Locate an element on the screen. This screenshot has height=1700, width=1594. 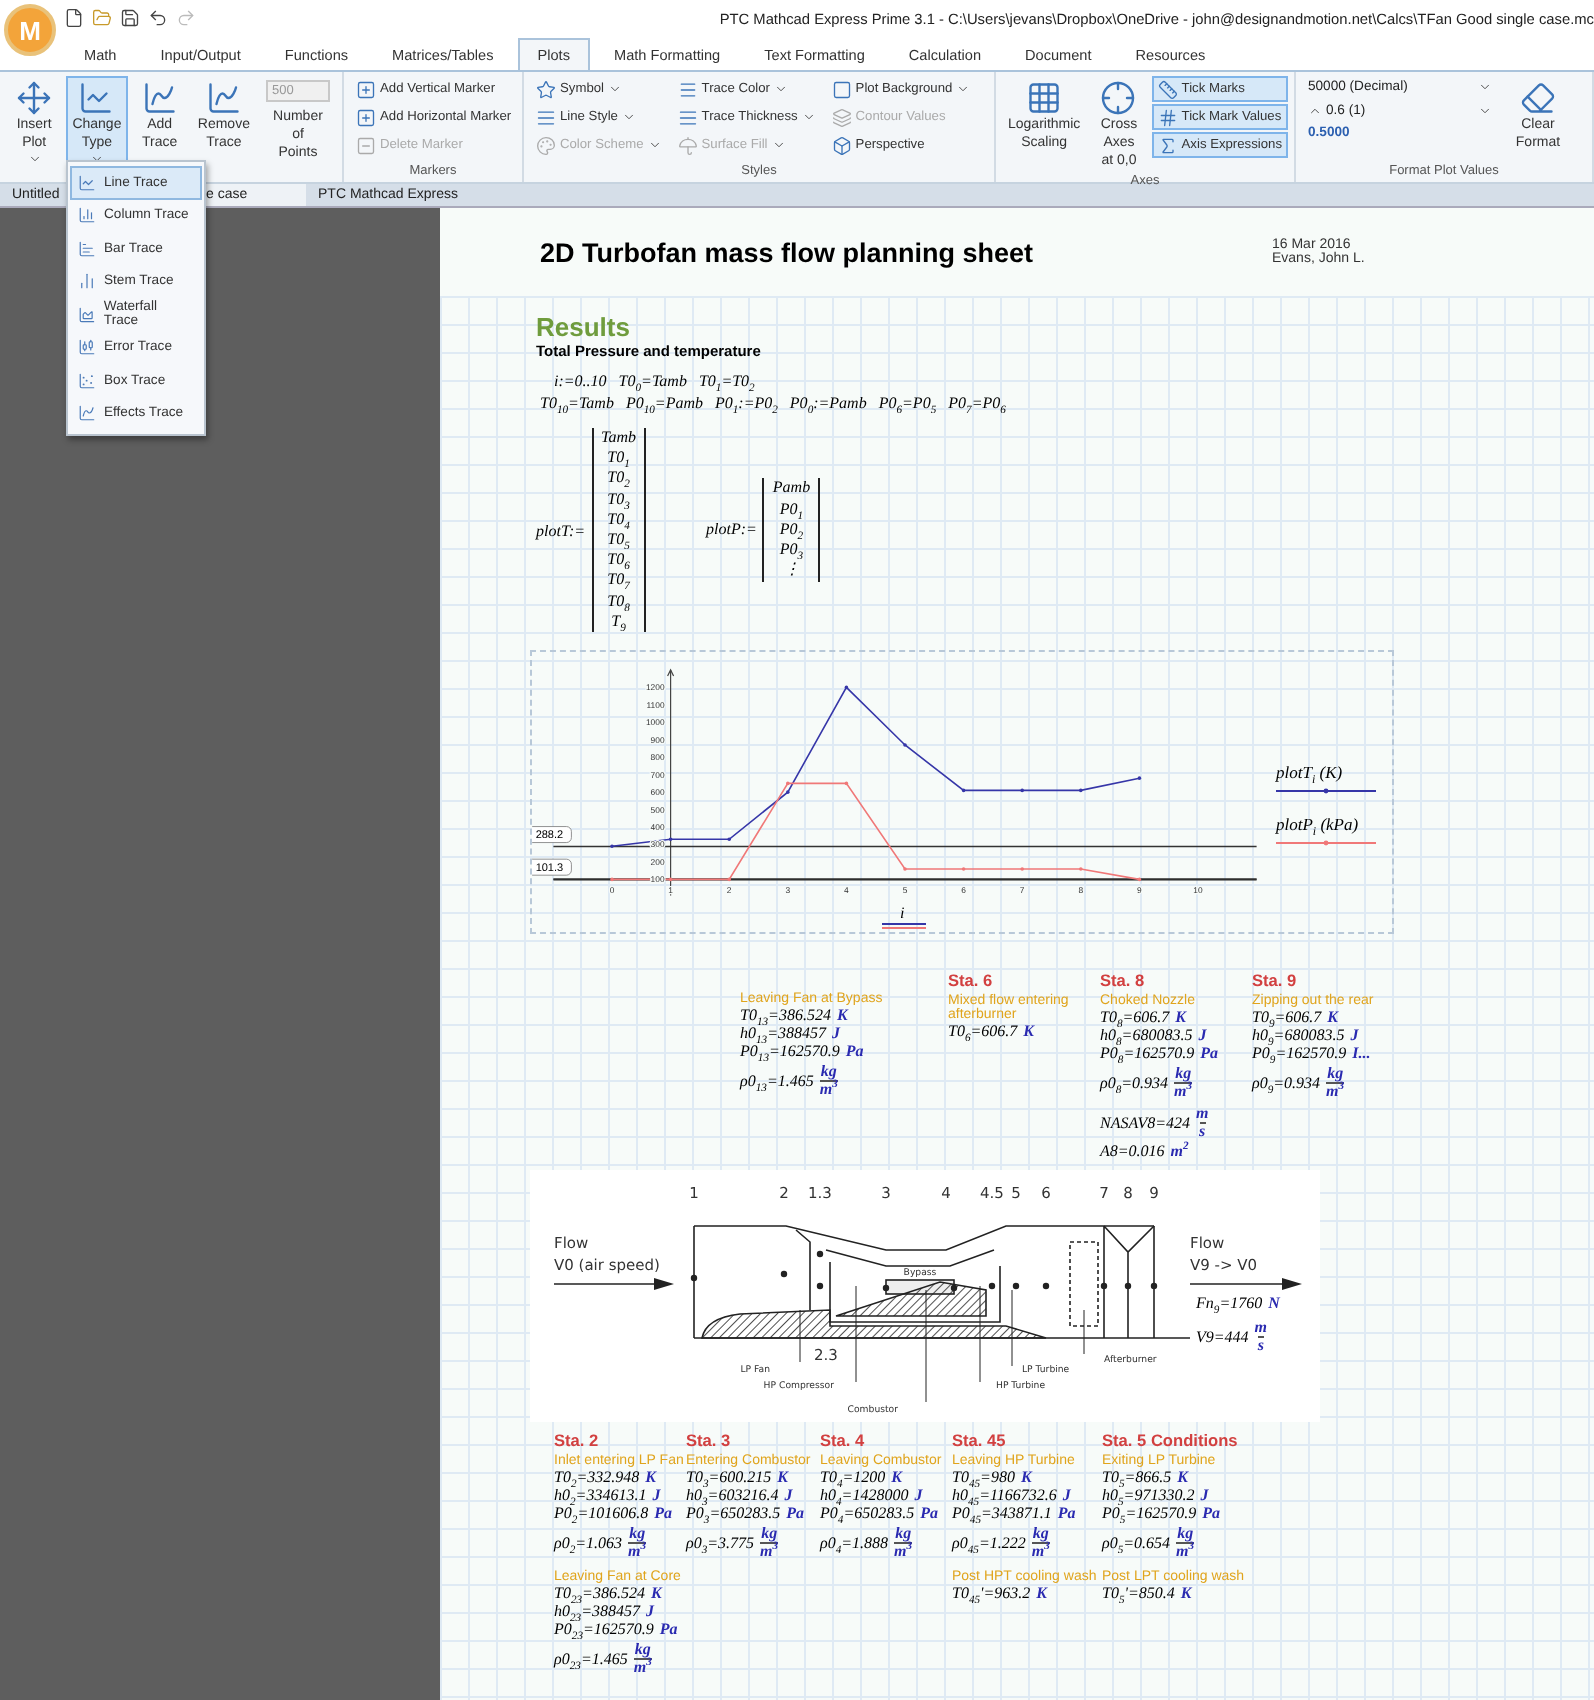
legend-label: plotP$_{i}$ (kPa) is located at coordinates (1318, 824).